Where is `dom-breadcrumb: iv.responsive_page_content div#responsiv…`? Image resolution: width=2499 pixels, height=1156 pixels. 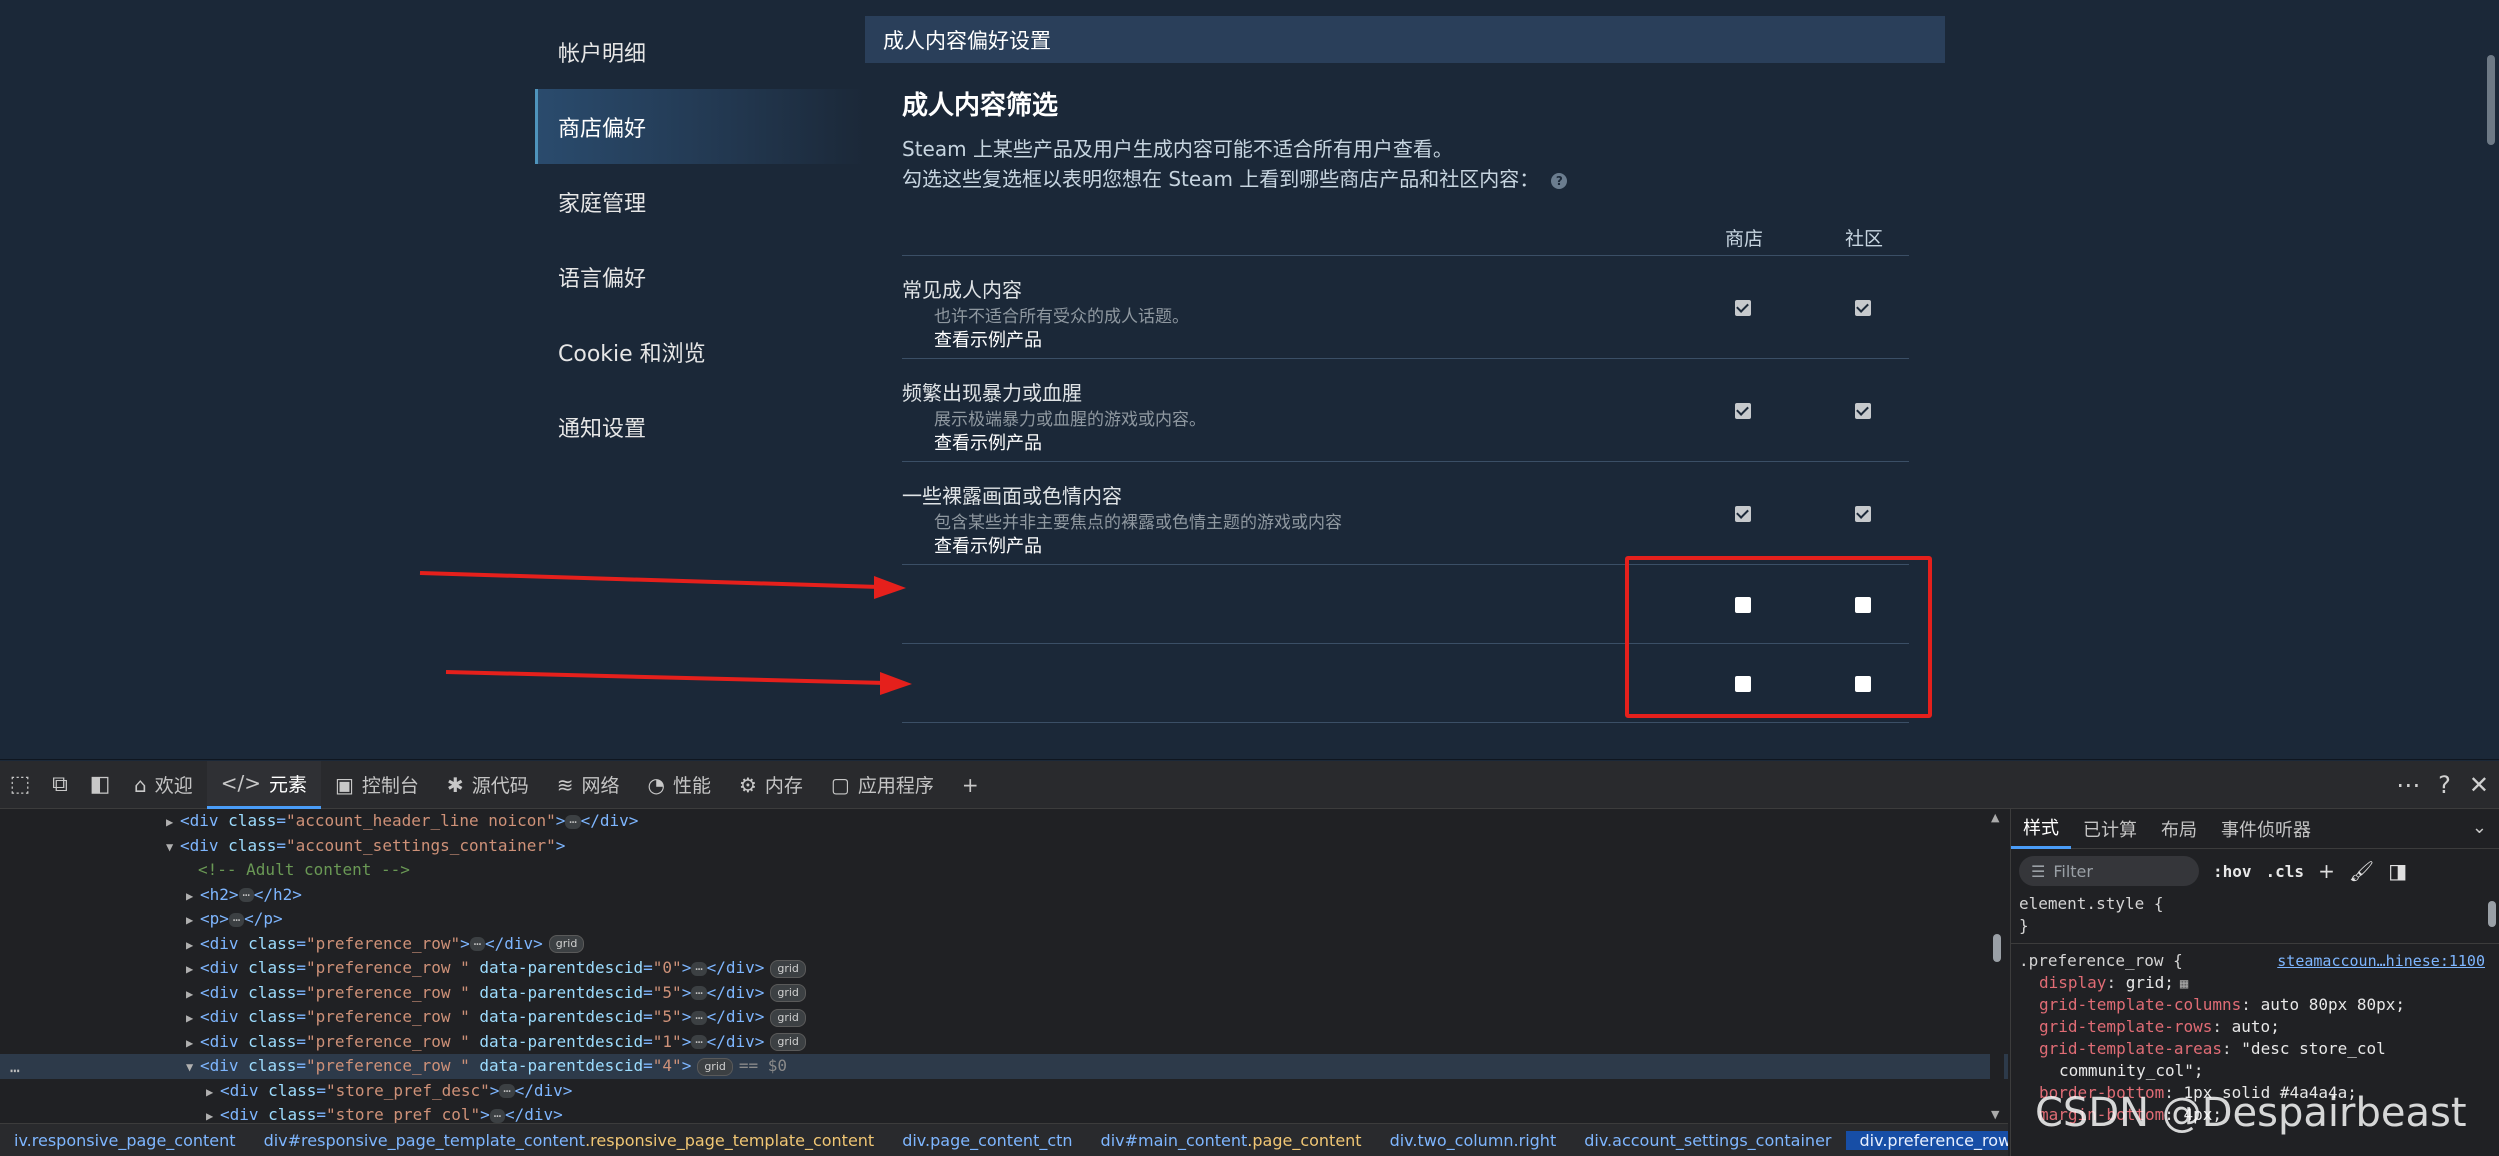 dom-breadcrumb: iv.responsive_page_content div#responsiv… is located at coordinates (1004, 1139).